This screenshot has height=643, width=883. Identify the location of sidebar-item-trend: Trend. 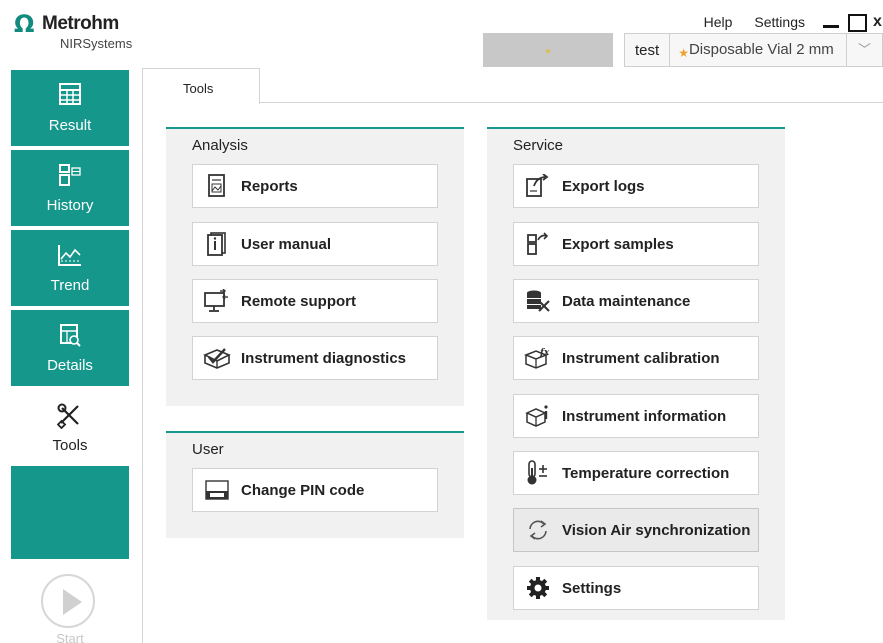
(70, 268).